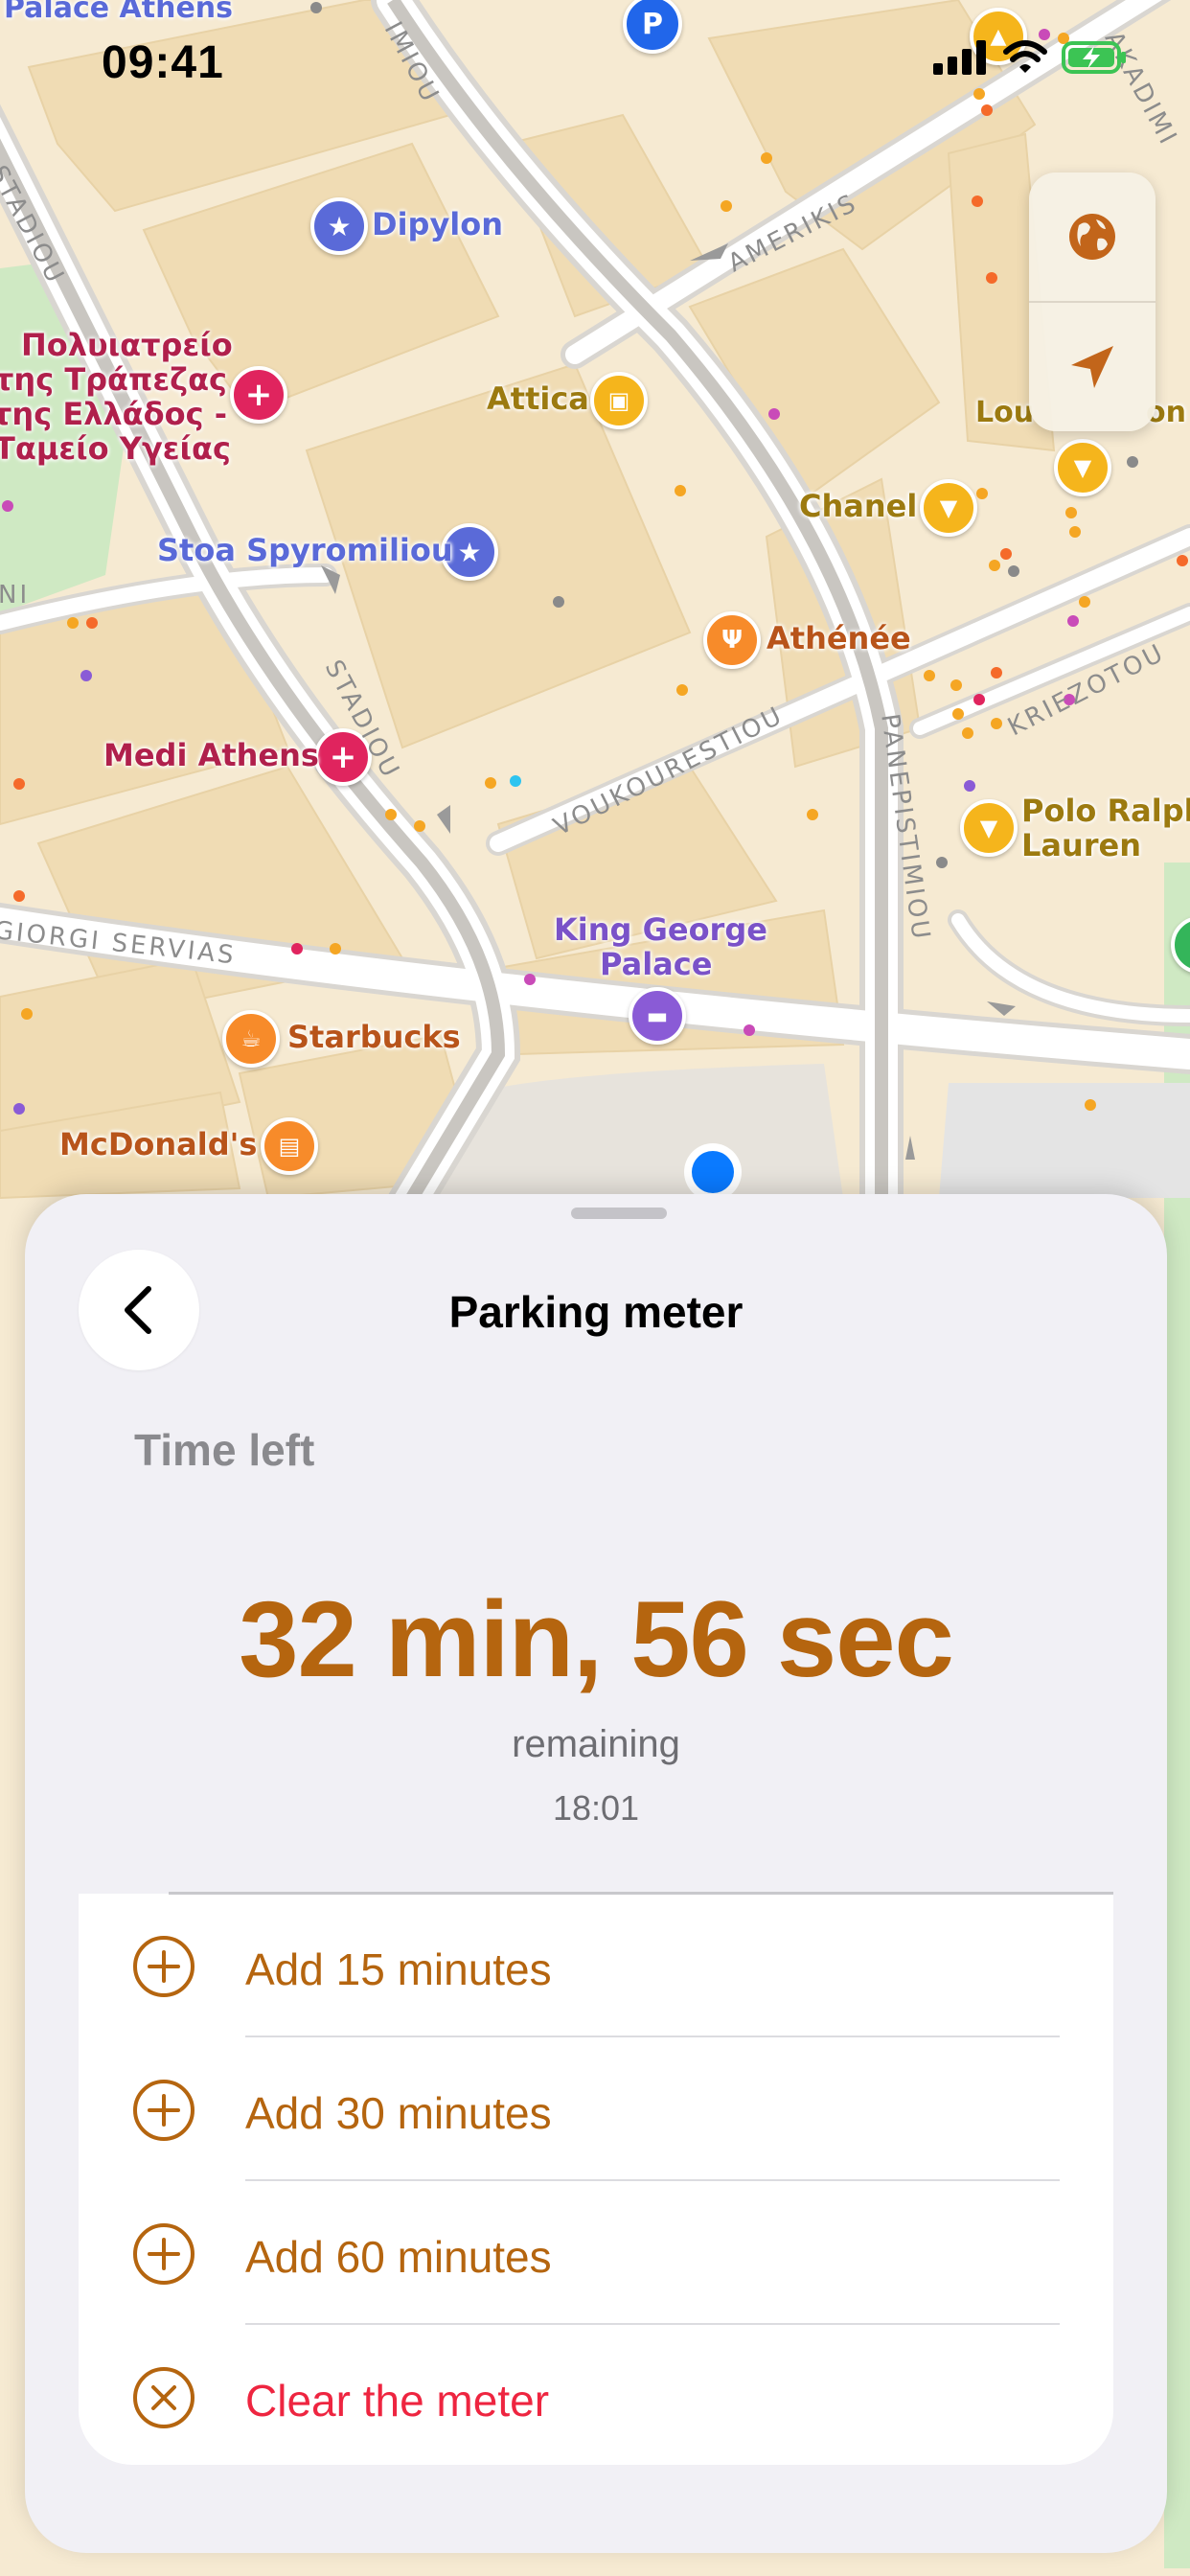 The image size is (1190, 2576). Describe the element at coordinates (114, 414) in the screenshot. I see `place-label: της Ελλάδος -` at that location.